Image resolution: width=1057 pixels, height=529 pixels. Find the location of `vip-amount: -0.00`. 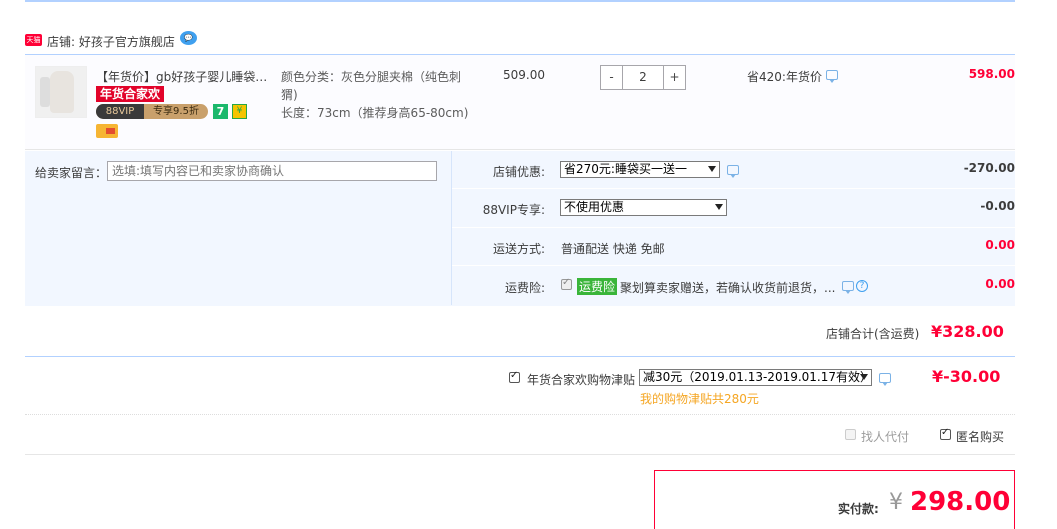

vip-amount: -0.00 is located at coordinates (997, 206).